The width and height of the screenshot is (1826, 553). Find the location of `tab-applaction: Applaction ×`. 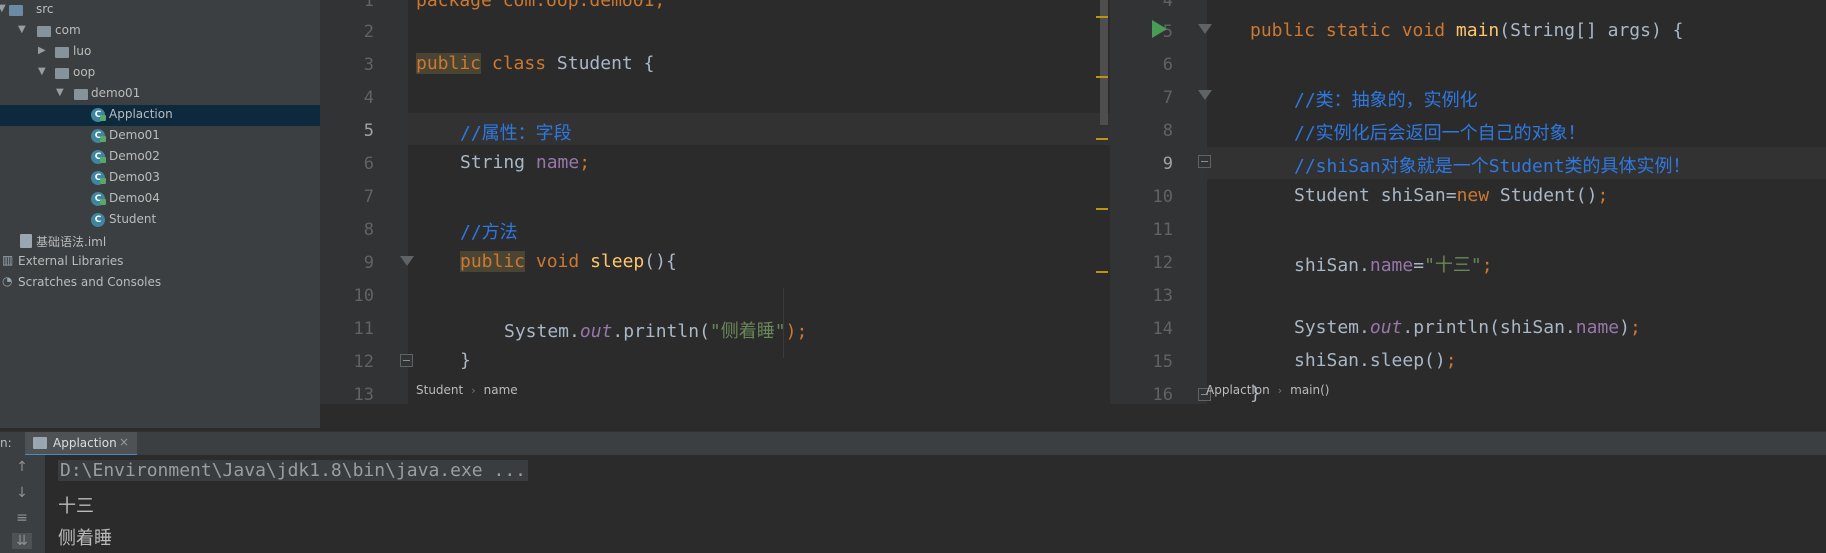

tab-applaction: Applaction × is located at coordinates (81, 444).